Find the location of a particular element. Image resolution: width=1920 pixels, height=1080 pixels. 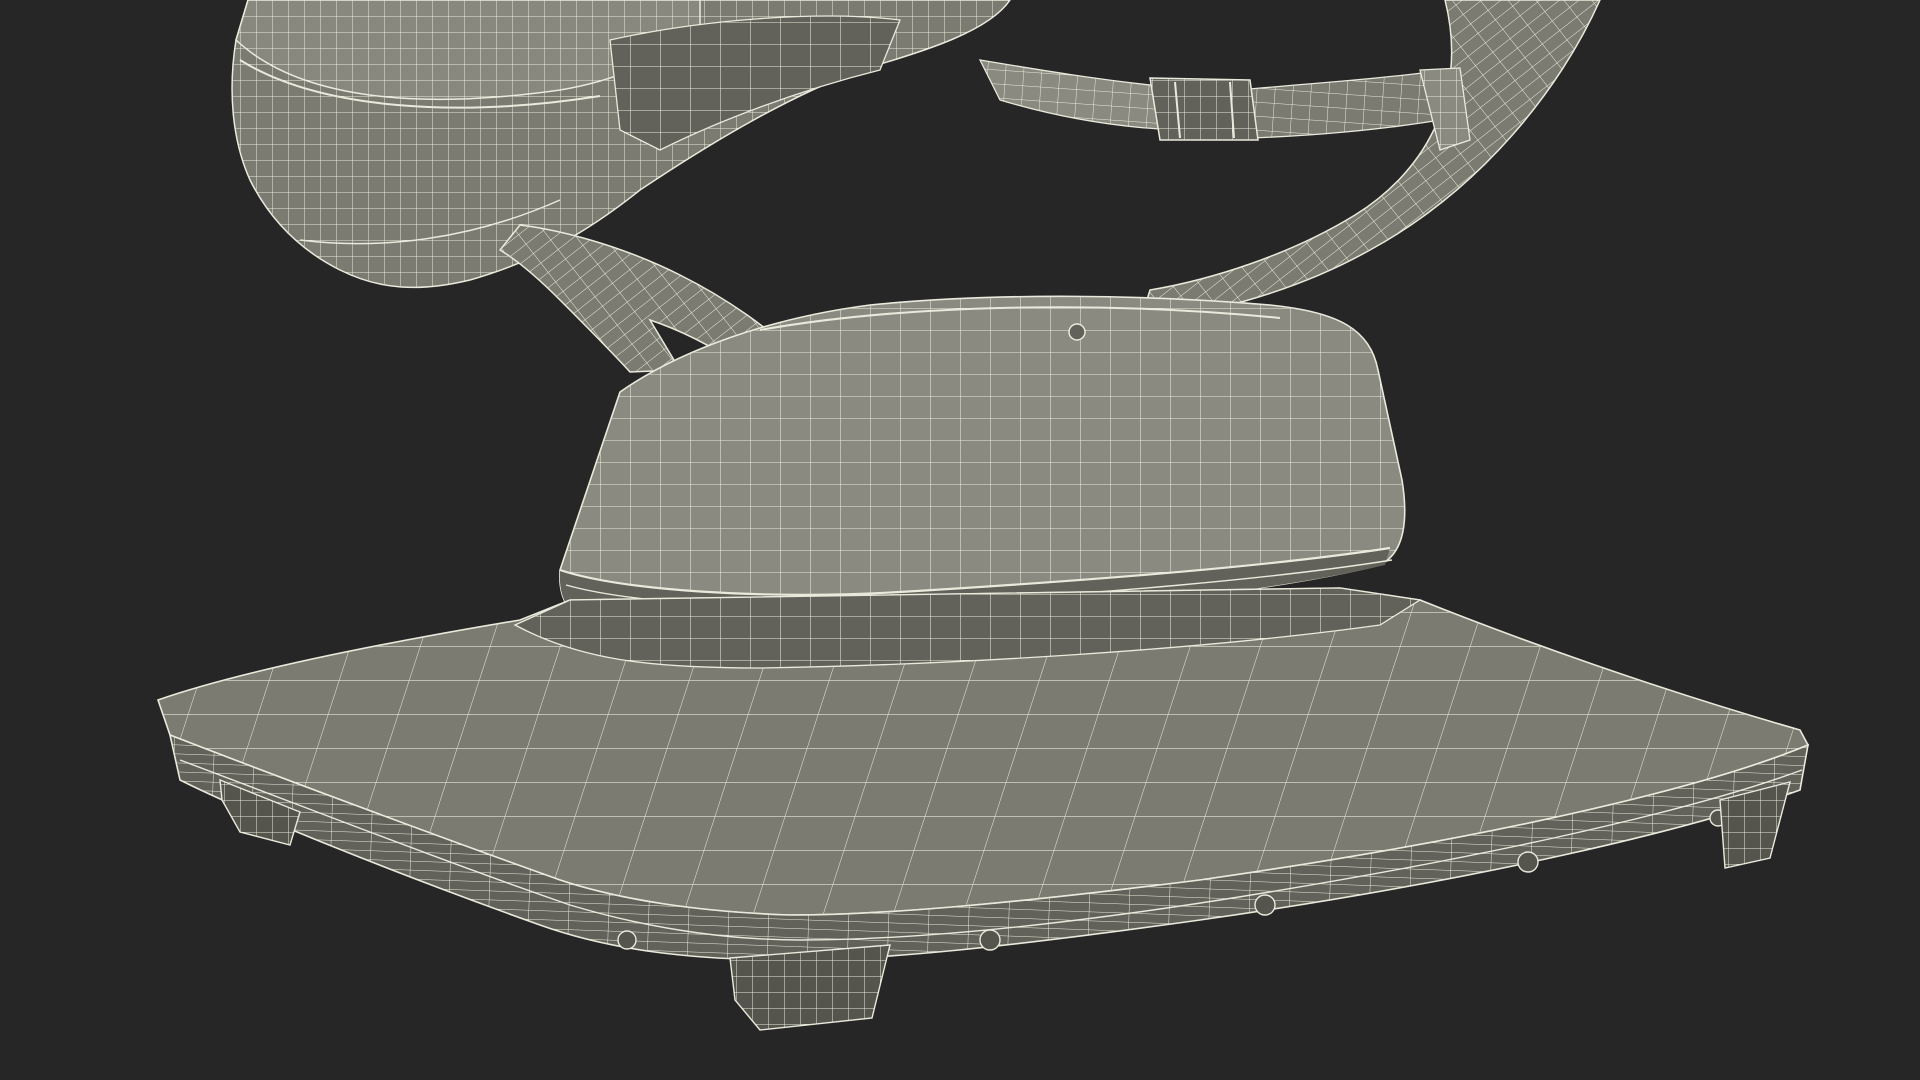

base-cover is located at coordinates (982, 464).